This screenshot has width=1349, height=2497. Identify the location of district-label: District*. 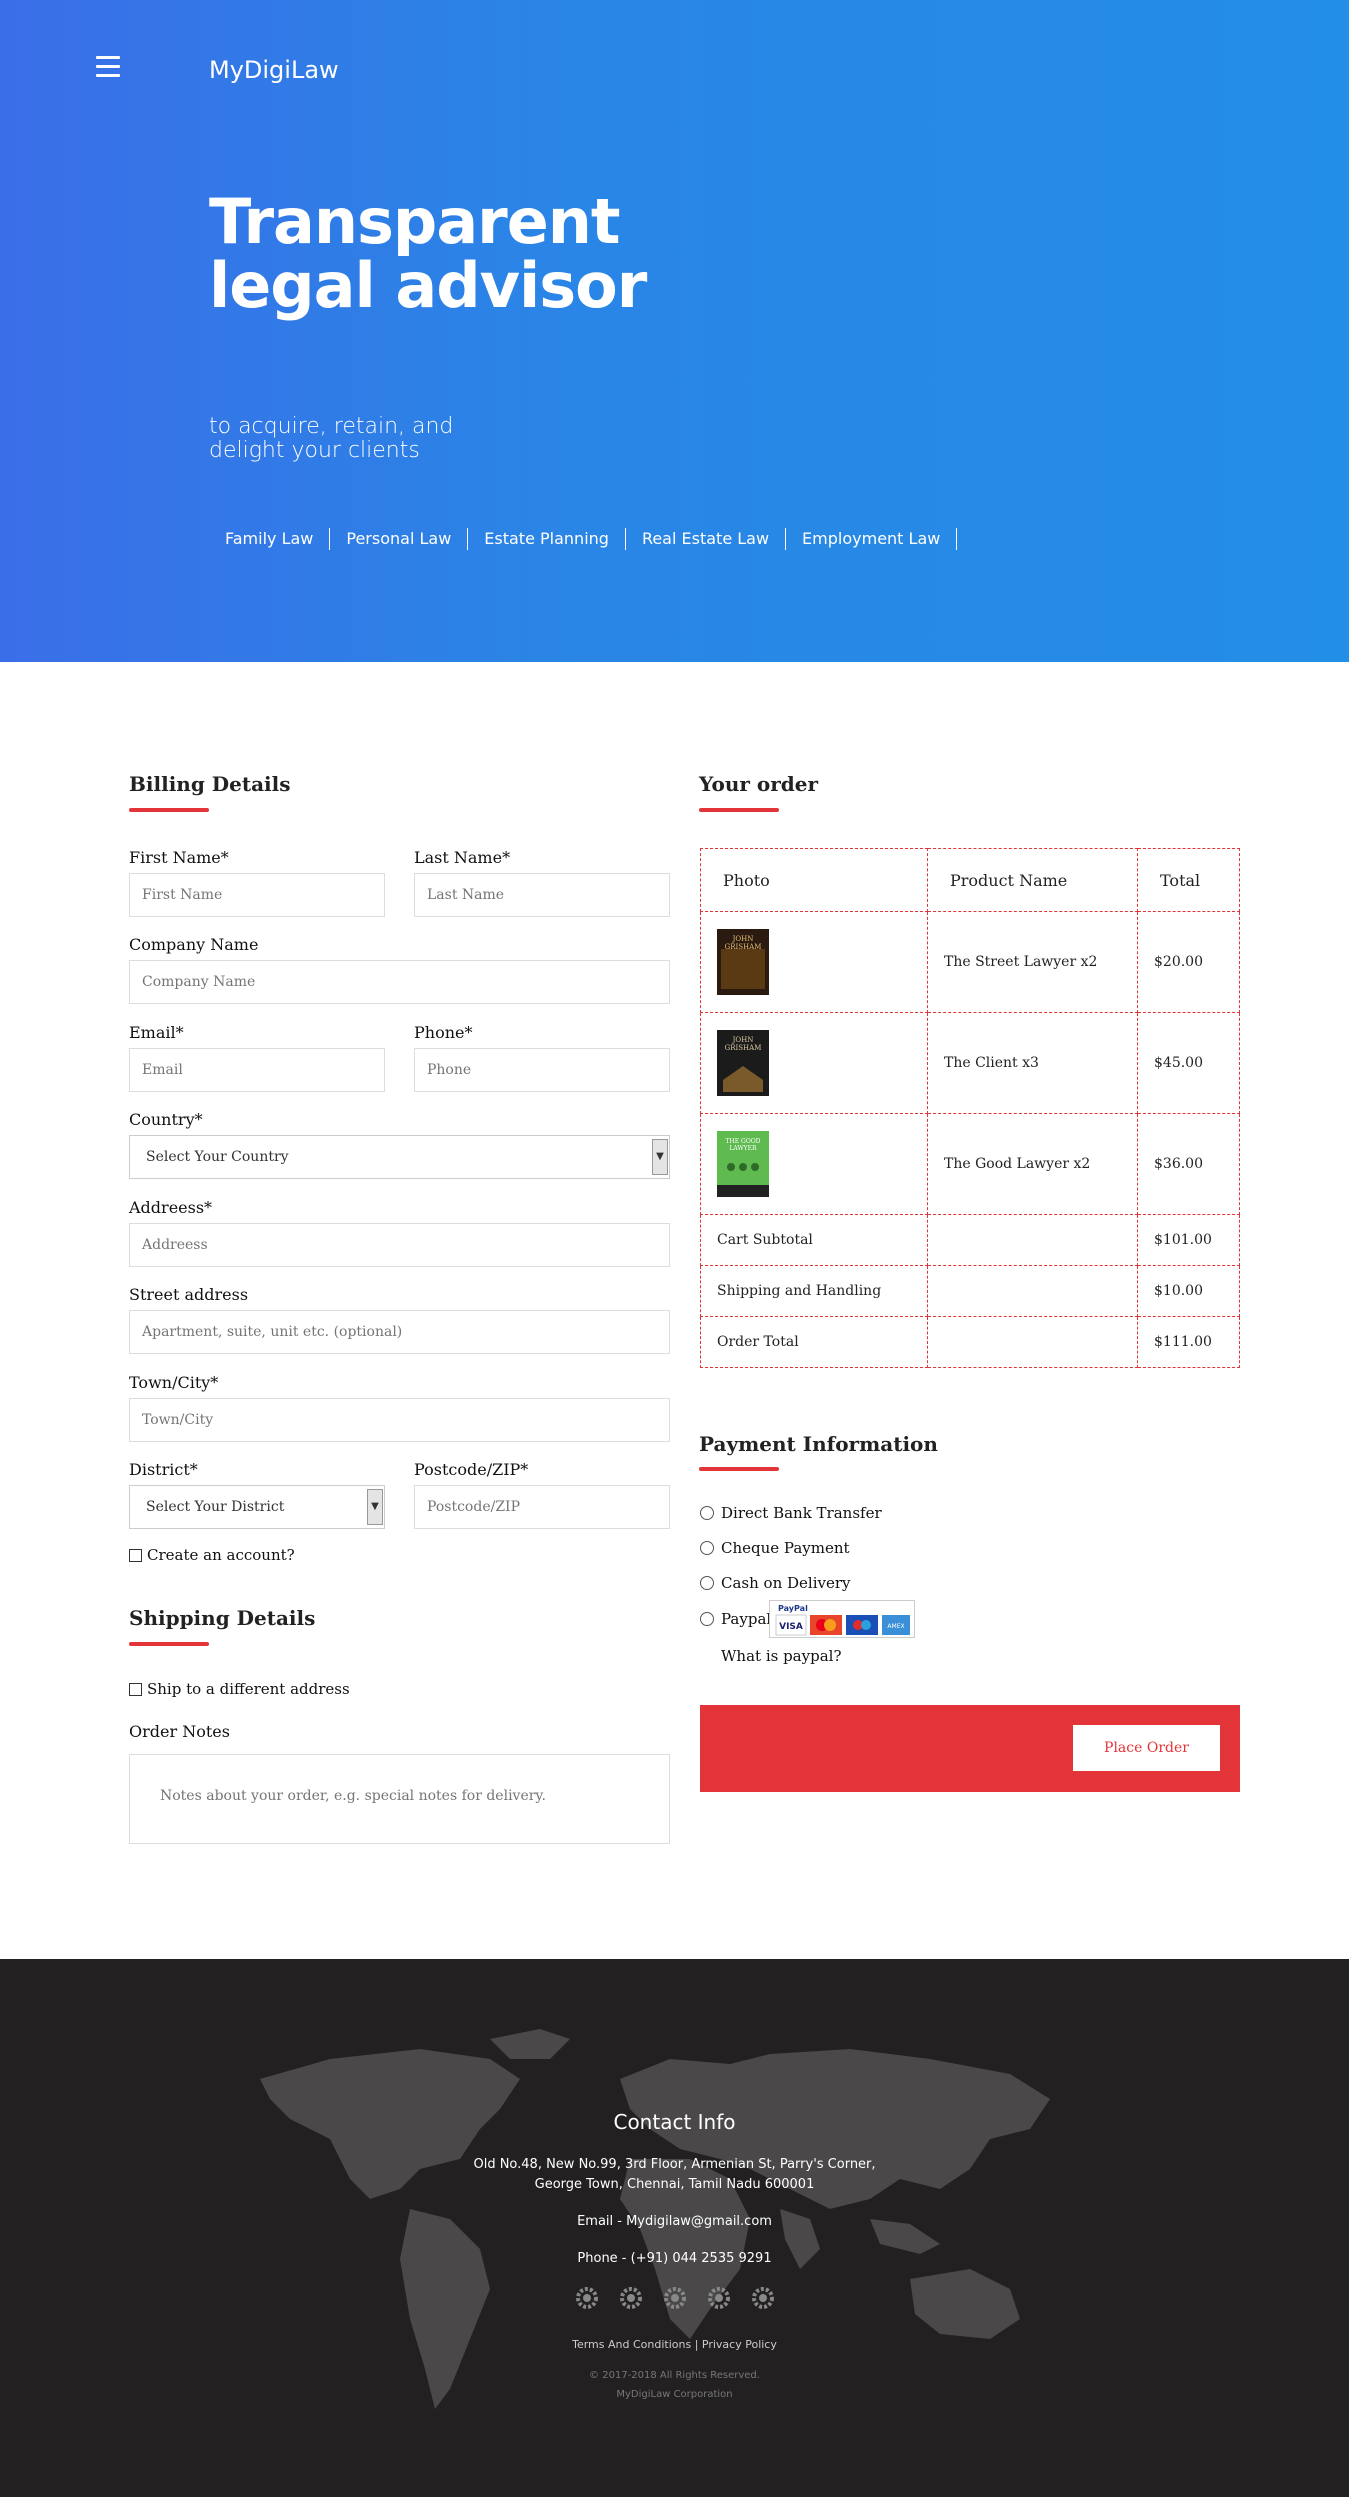
(163, 1469).